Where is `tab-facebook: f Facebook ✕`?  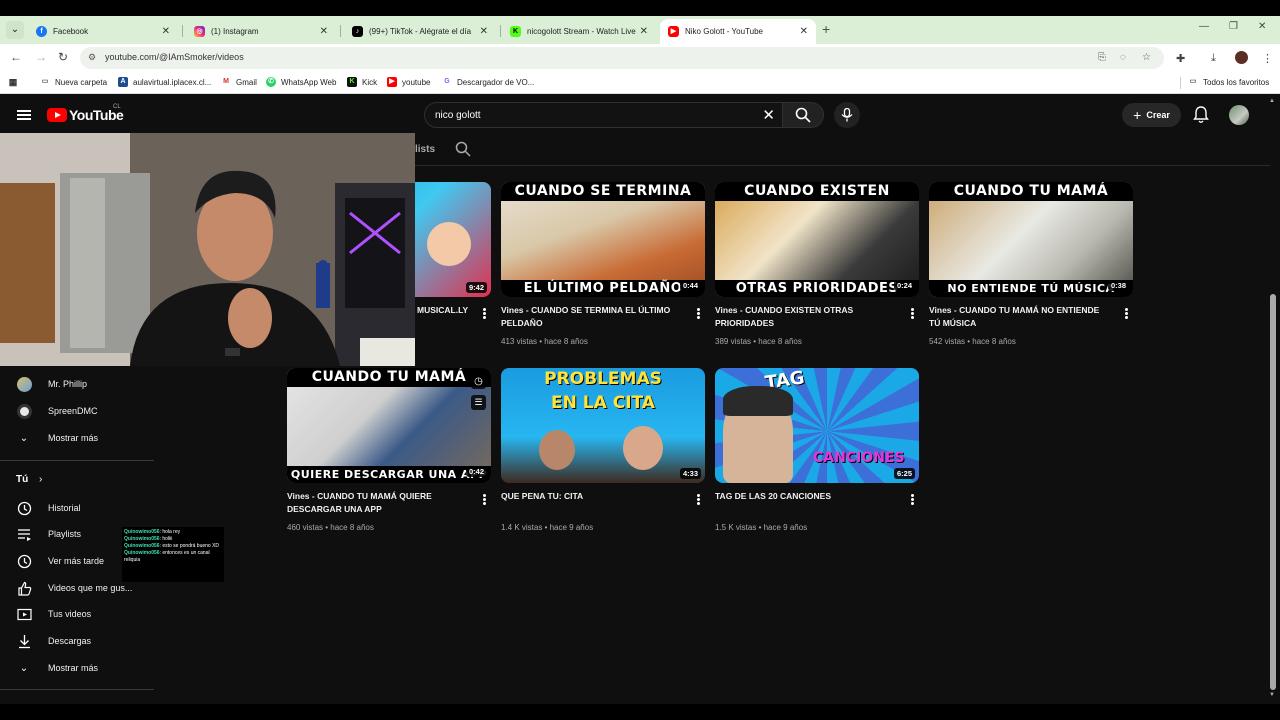 tab-facebook: f Facebook ✕ is located at coordinates (103, 31).